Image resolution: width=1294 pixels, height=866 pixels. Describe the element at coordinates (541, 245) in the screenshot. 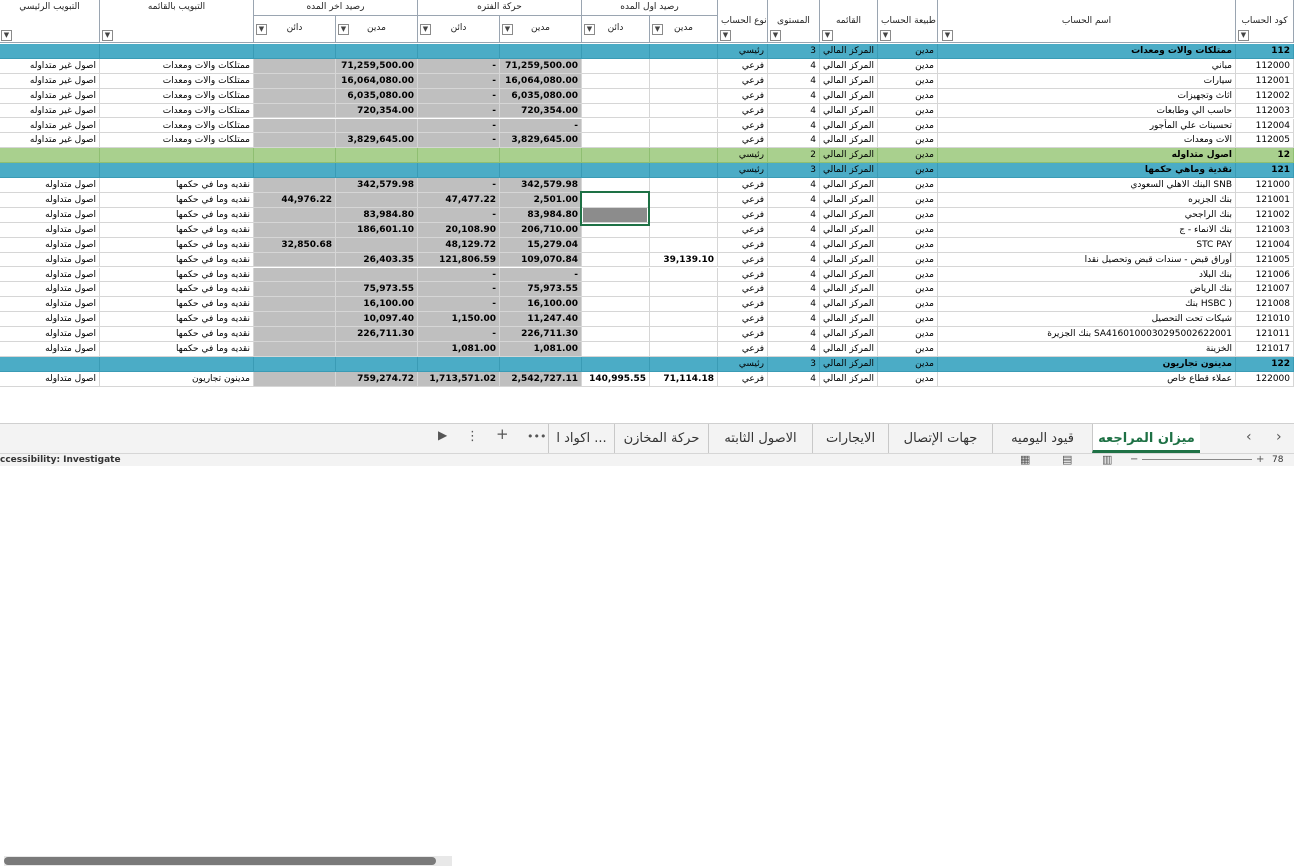

I see `cell-pm-d: 15,279.04` at that location.